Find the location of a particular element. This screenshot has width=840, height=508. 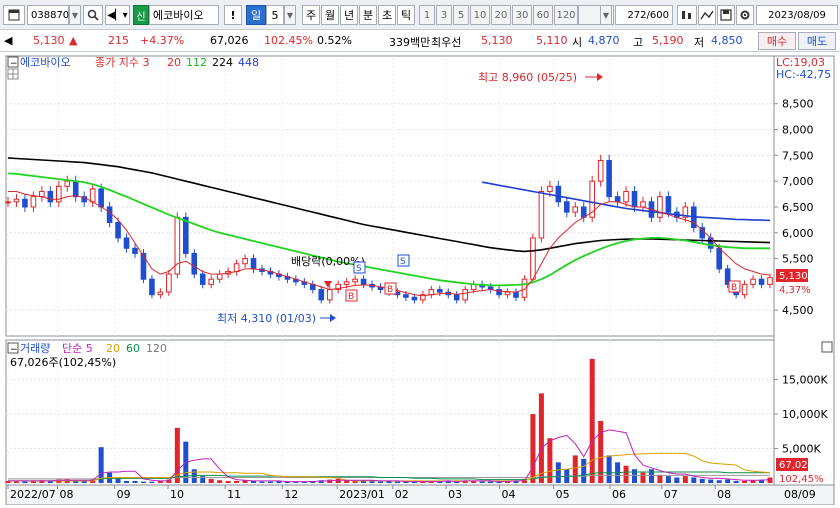

stock-name-field: 에코바이오 is located at coordinates (184, 15).